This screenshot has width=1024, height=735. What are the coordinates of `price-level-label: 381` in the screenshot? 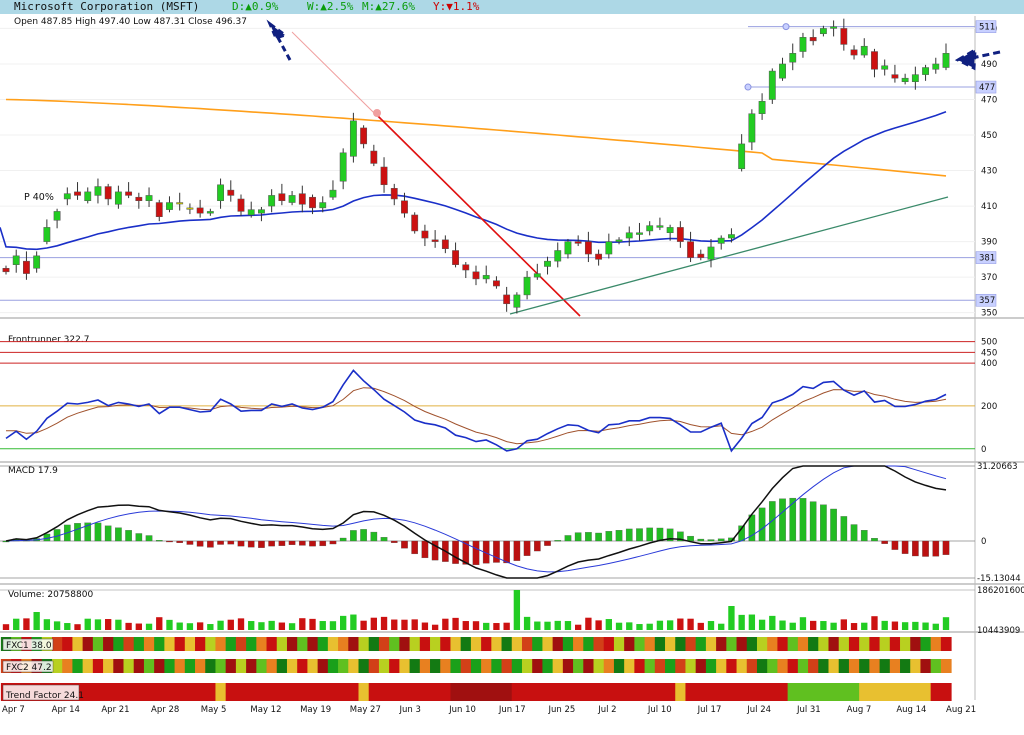 It's located at (987, 259).